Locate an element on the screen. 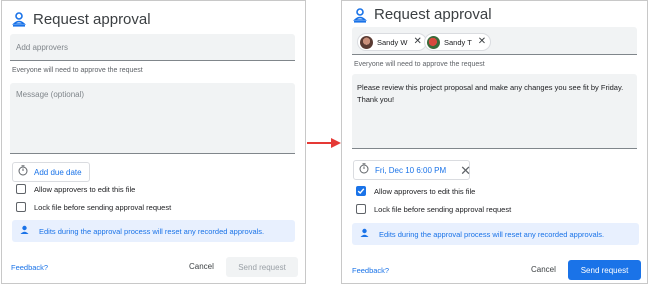  approvers-input: Sandy W ✕ Sandy T ✕ is located at coordinates (494, 41).